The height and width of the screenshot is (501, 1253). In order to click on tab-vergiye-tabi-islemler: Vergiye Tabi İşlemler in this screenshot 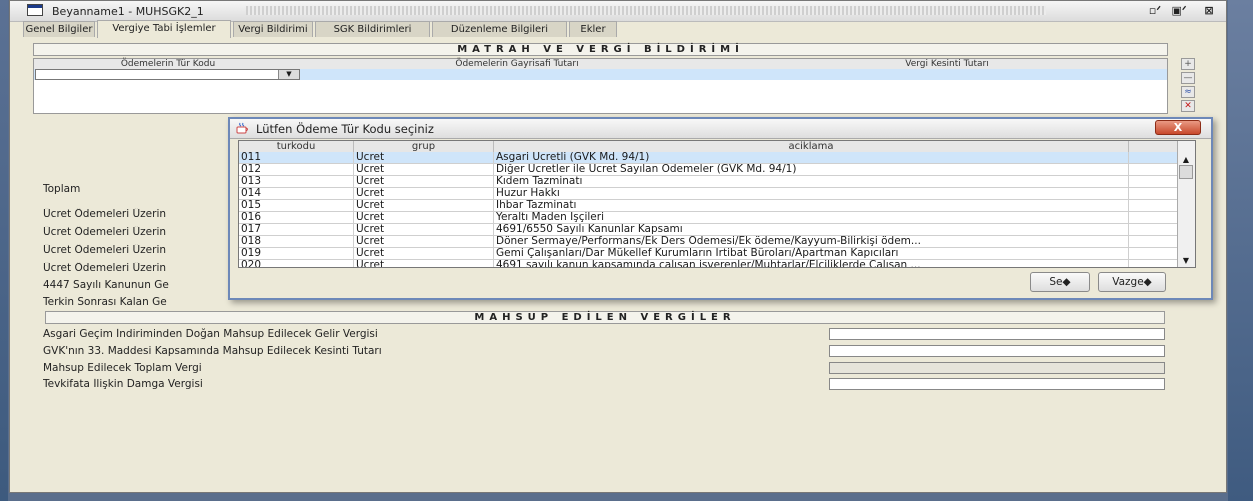, I will do `click(164, 29)`.